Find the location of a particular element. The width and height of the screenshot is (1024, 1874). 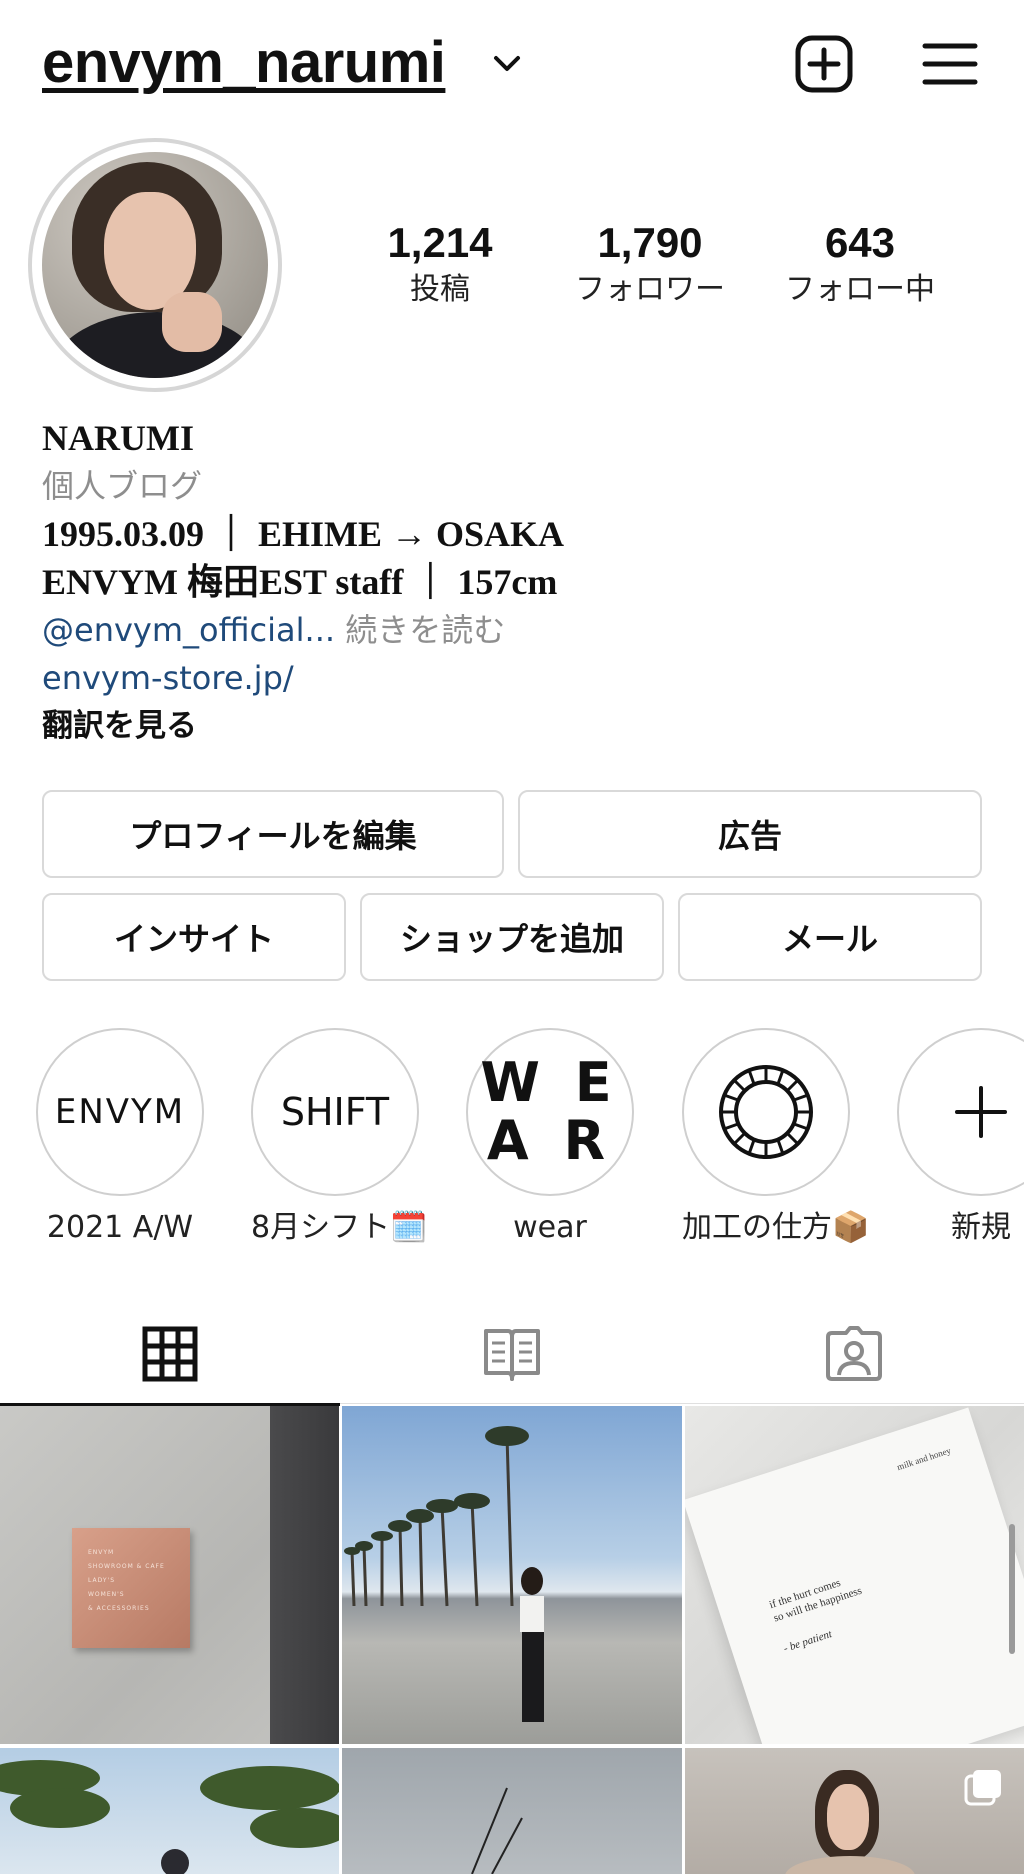

highlight-cover-text-bottom: A R is located at coordinates (550, 1140).